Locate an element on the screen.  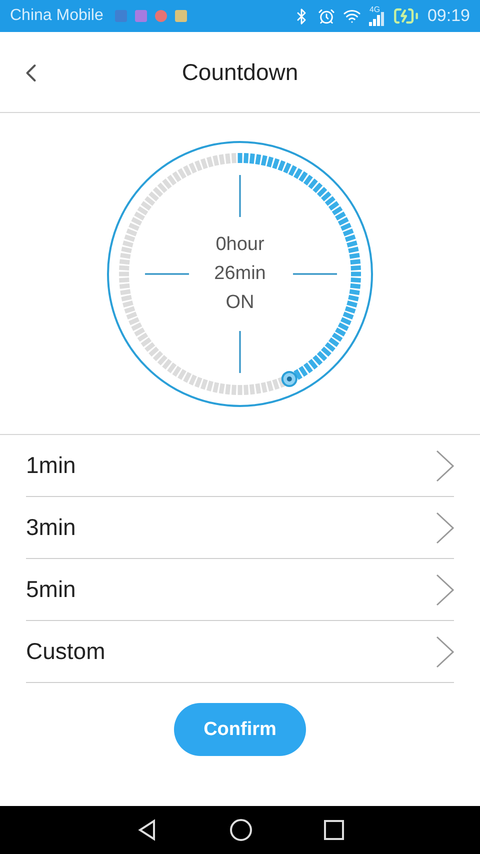
hours-value: 0hour is located at coordinates (240, 245).